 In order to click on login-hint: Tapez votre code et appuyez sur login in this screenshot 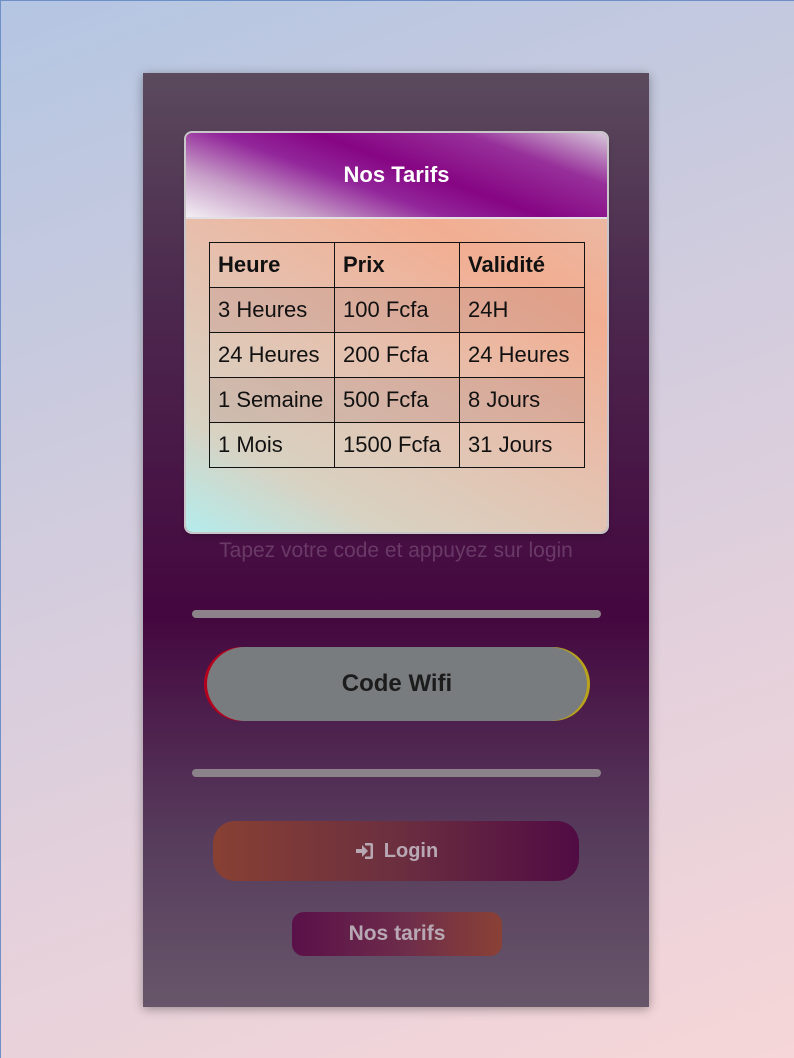, I will do `click(396, 550)`.